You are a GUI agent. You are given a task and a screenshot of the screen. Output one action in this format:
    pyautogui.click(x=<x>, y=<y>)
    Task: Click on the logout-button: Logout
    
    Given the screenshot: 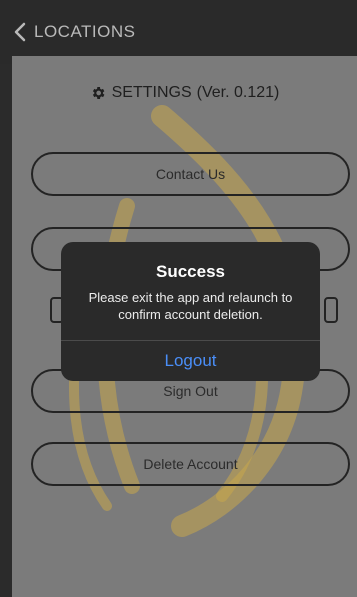 What is the action you would take?
    pyautogui.click(x=190, y=361)
    